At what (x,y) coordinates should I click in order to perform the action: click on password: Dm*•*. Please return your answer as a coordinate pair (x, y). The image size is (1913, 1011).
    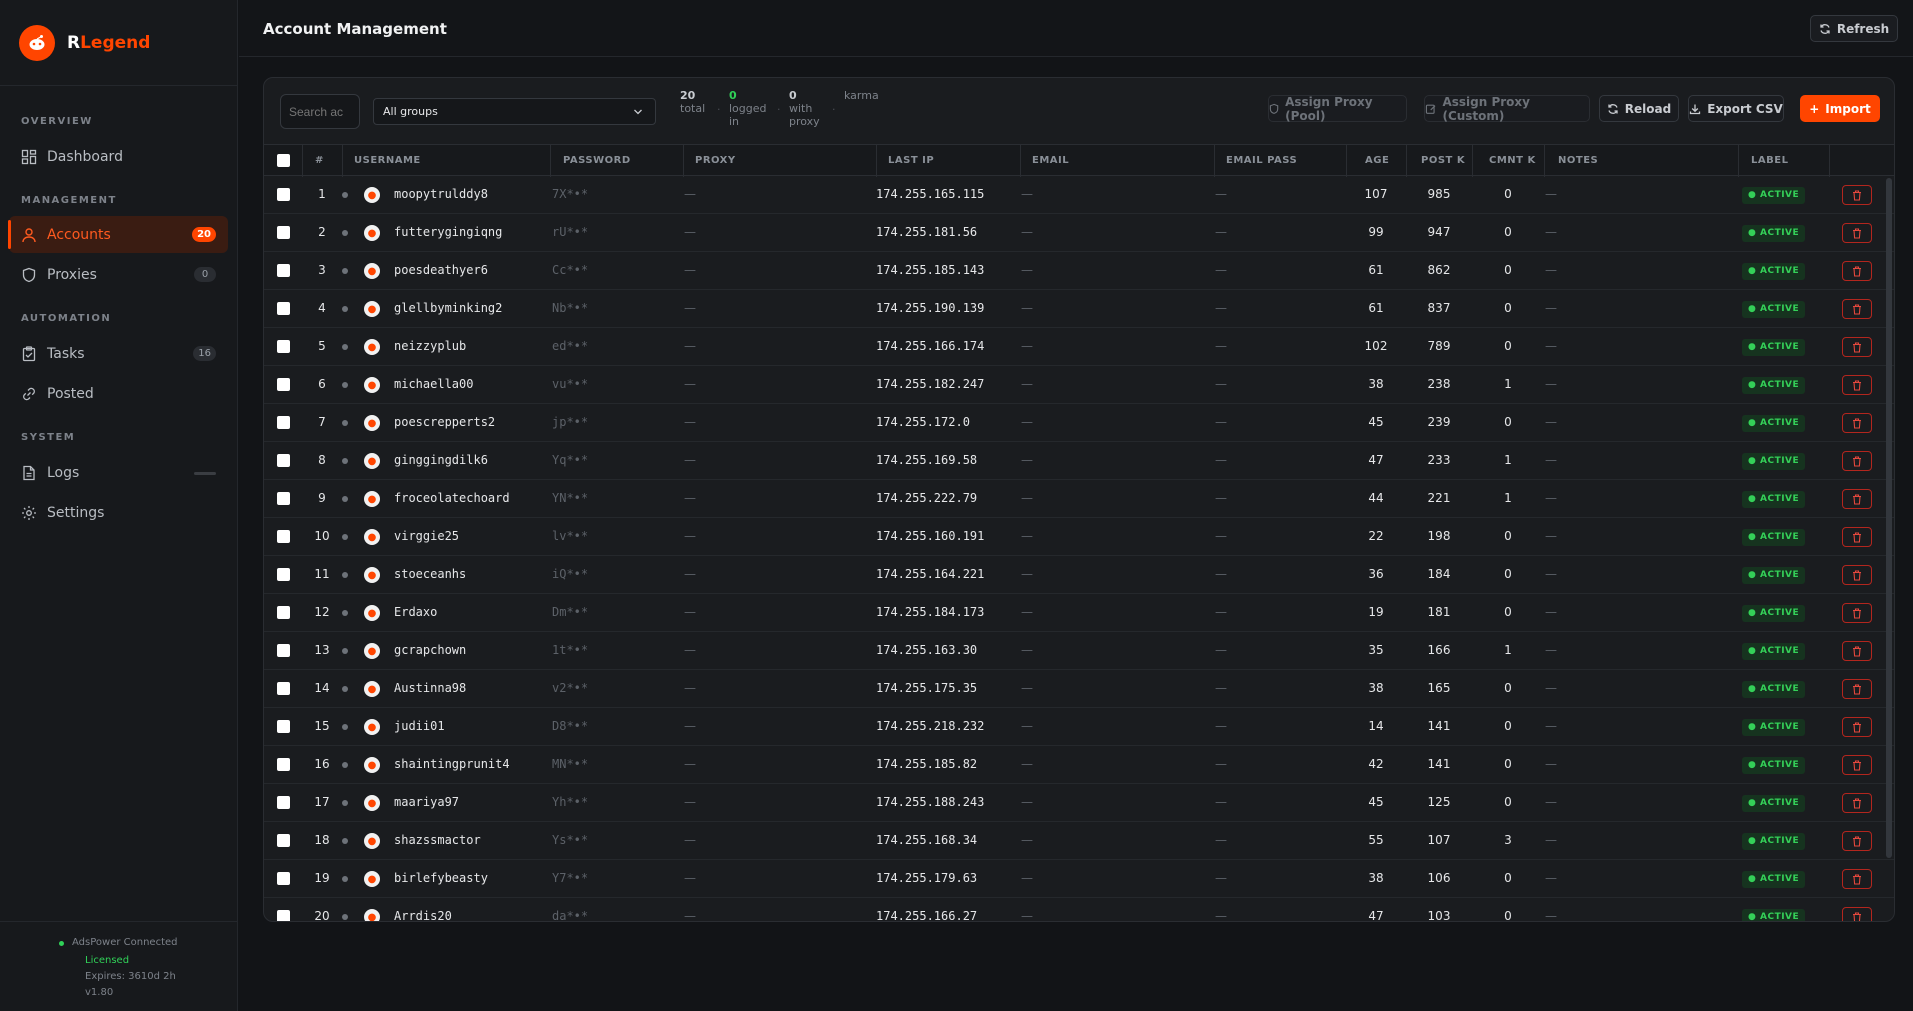
    Looking at the image, I should click on (570, 612).